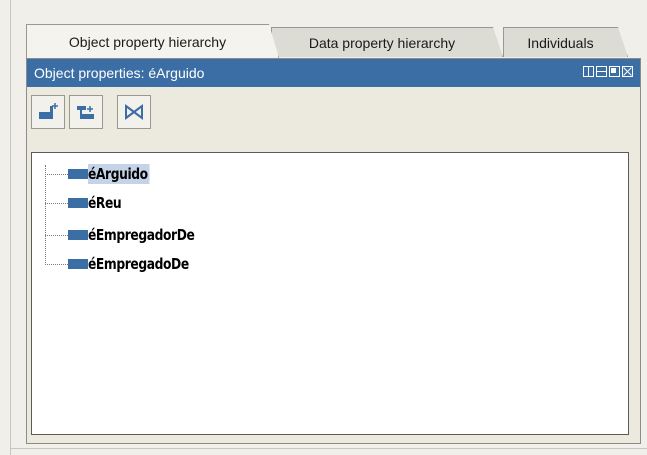 This screenshot has height=455, width=647. Describe the element at coordinates (105, 203) in the screenshot. I see `tree-item-label: éReu` at that location.